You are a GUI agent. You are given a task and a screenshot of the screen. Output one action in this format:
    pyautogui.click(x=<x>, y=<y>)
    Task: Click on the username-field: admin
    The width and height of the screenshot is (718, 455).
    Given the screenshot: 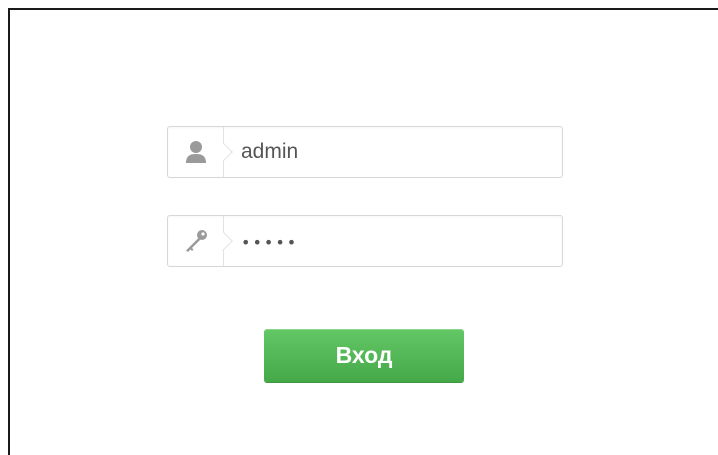 What is the action you would take?
    pyautogui.click(x=365, y=152)
    